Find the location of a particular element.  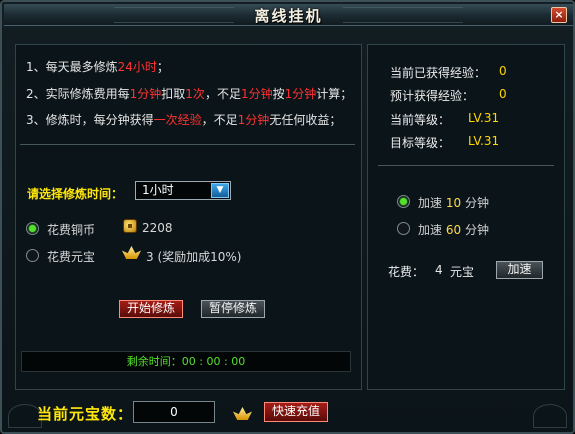

speedup-10-amount: 10 is located at coordinates (453, 203).